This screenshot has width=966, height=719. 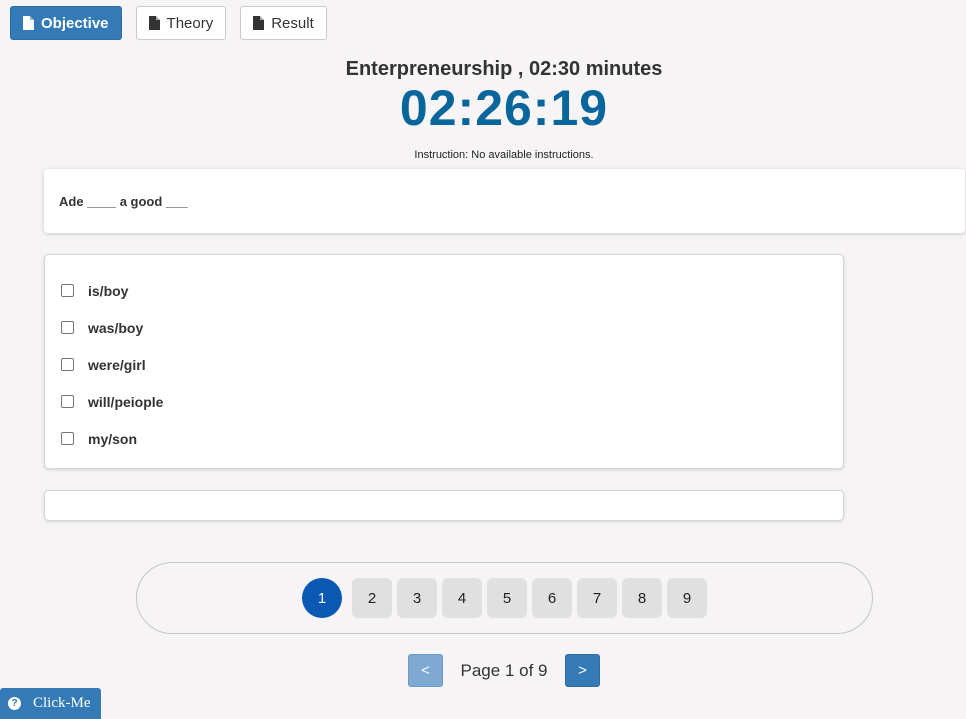 What do you see at coordinates (126, 401) in the screenshot?
I see `option-label: will/peiople` at bounding box center [126, 401].